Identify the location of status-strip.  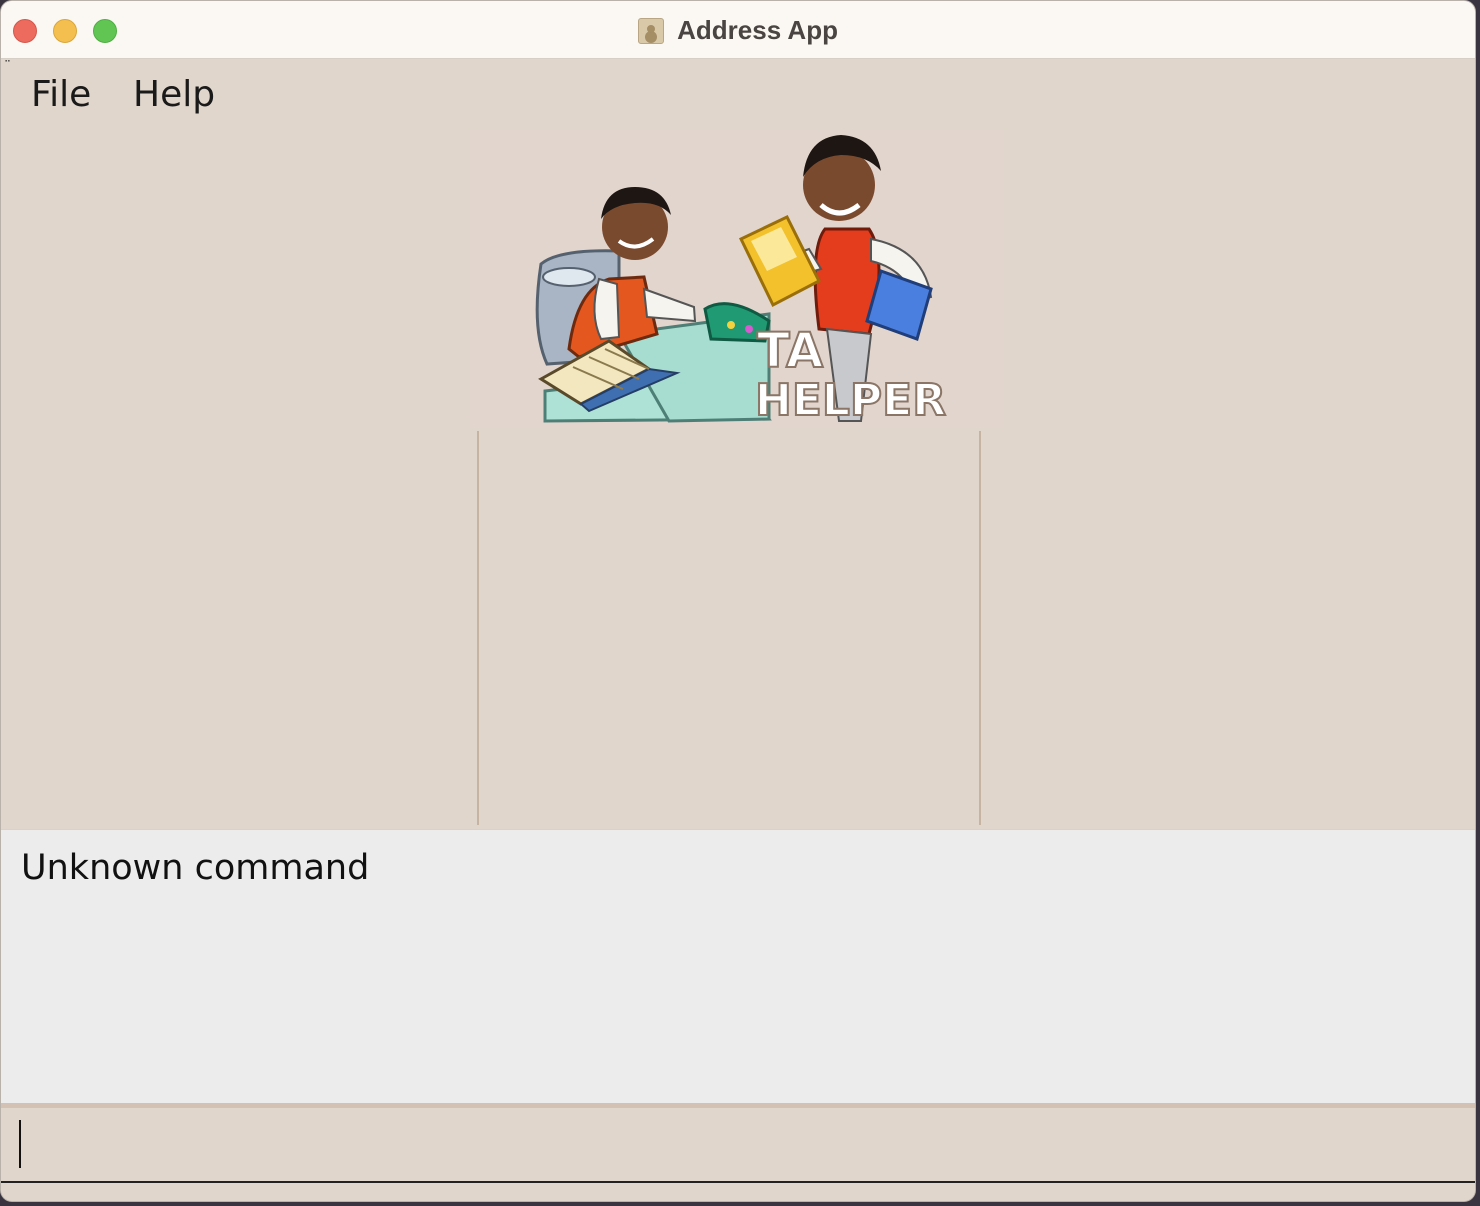
(738, 1192).